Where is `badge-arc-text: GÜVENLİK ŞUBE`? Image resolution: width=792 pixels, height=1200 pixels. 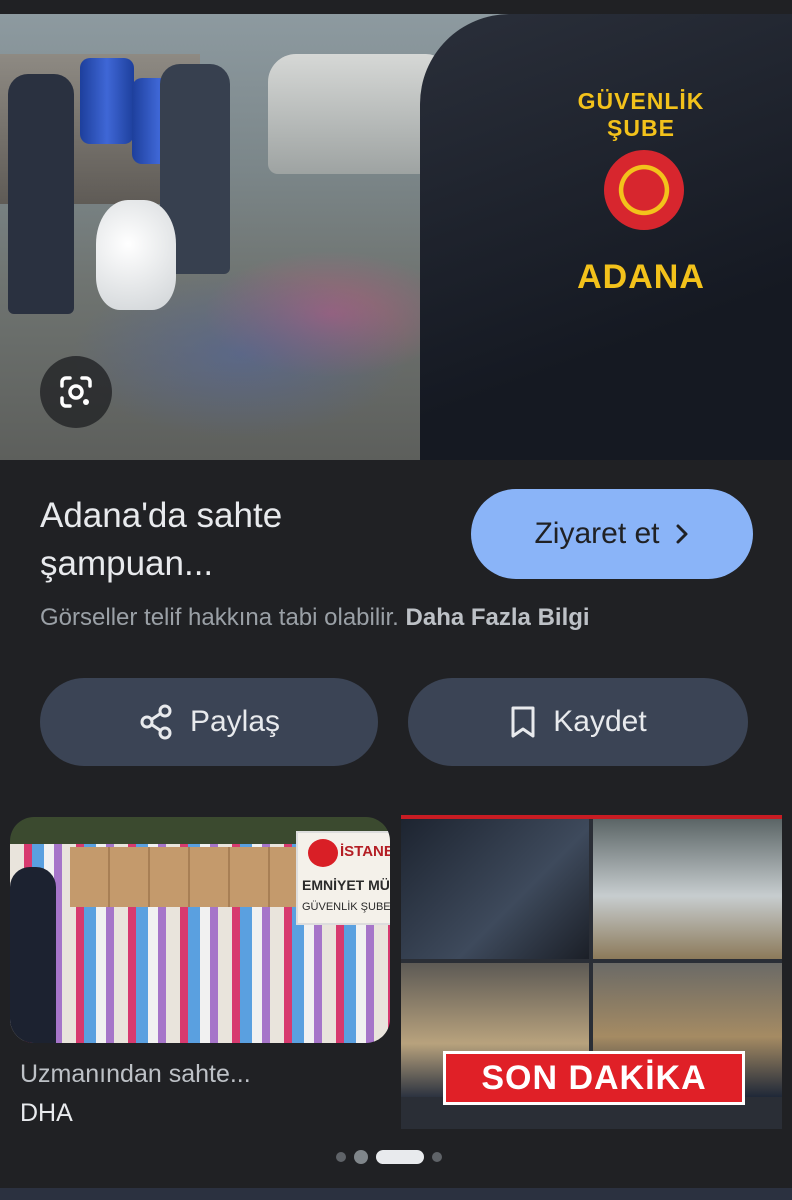
badge-arc-text: GÜVENLİK ŞUBE is located at coordinates (641, 114).